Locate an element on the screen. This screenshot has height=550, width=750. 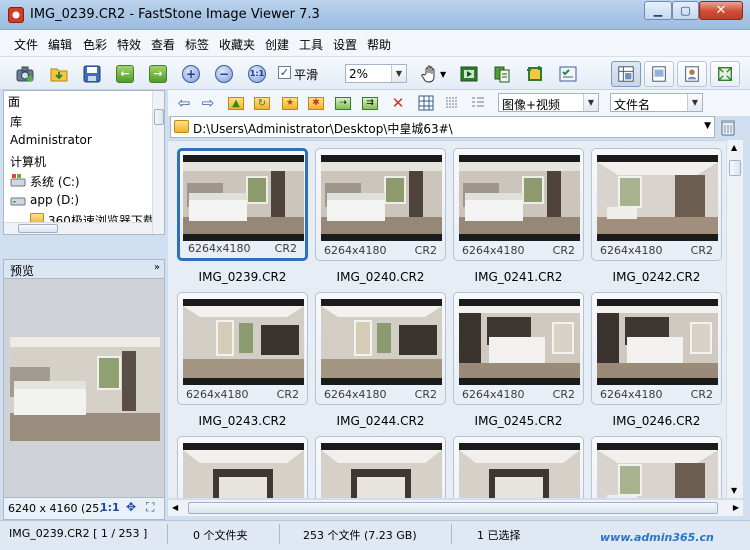
zoom-dropdown: 2% ▼ is located at coordinates (376, 73).